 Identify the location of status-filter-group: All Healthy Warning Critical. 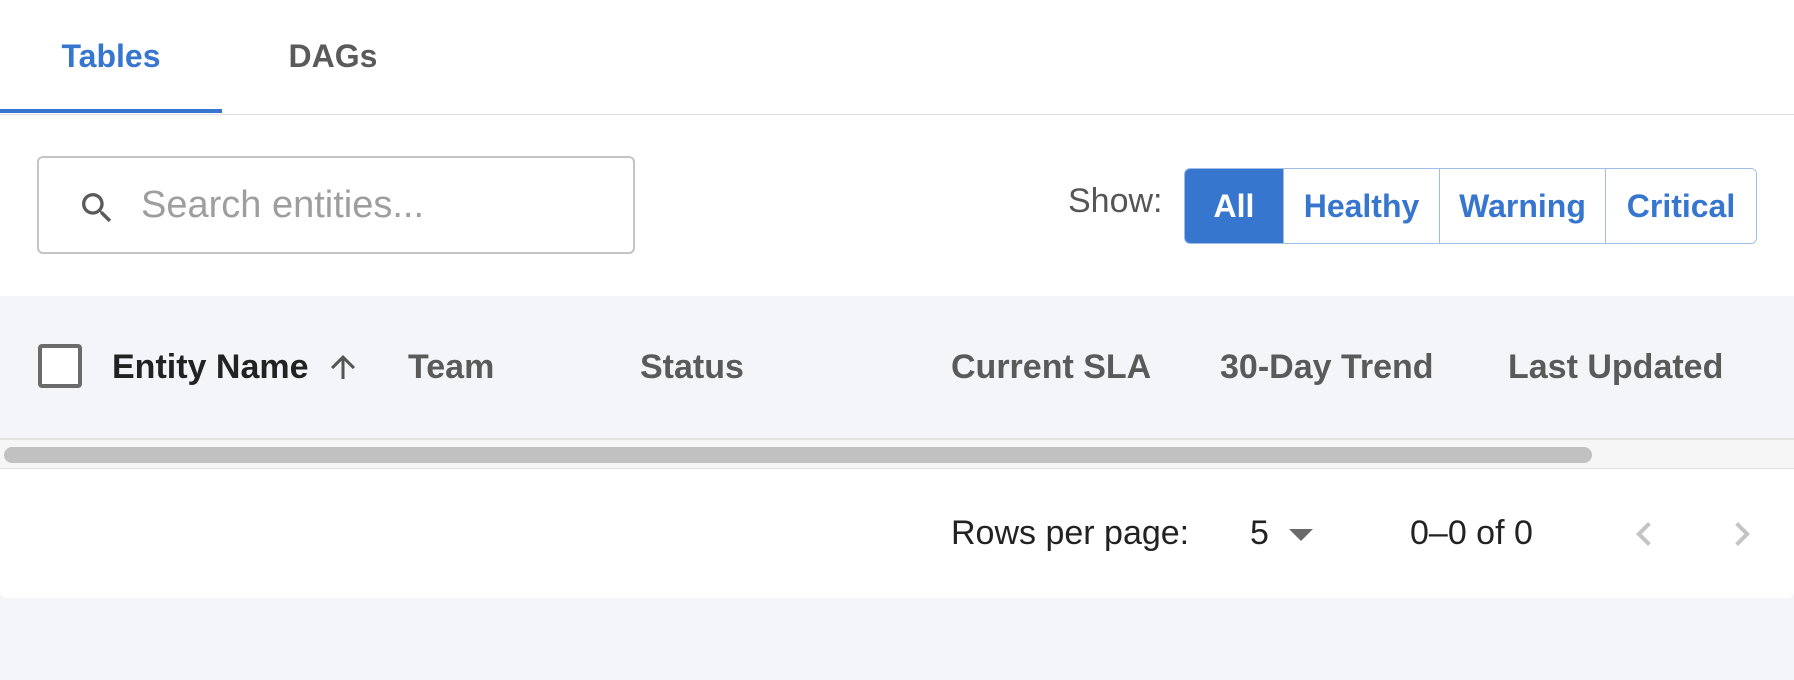
(1470, 206).